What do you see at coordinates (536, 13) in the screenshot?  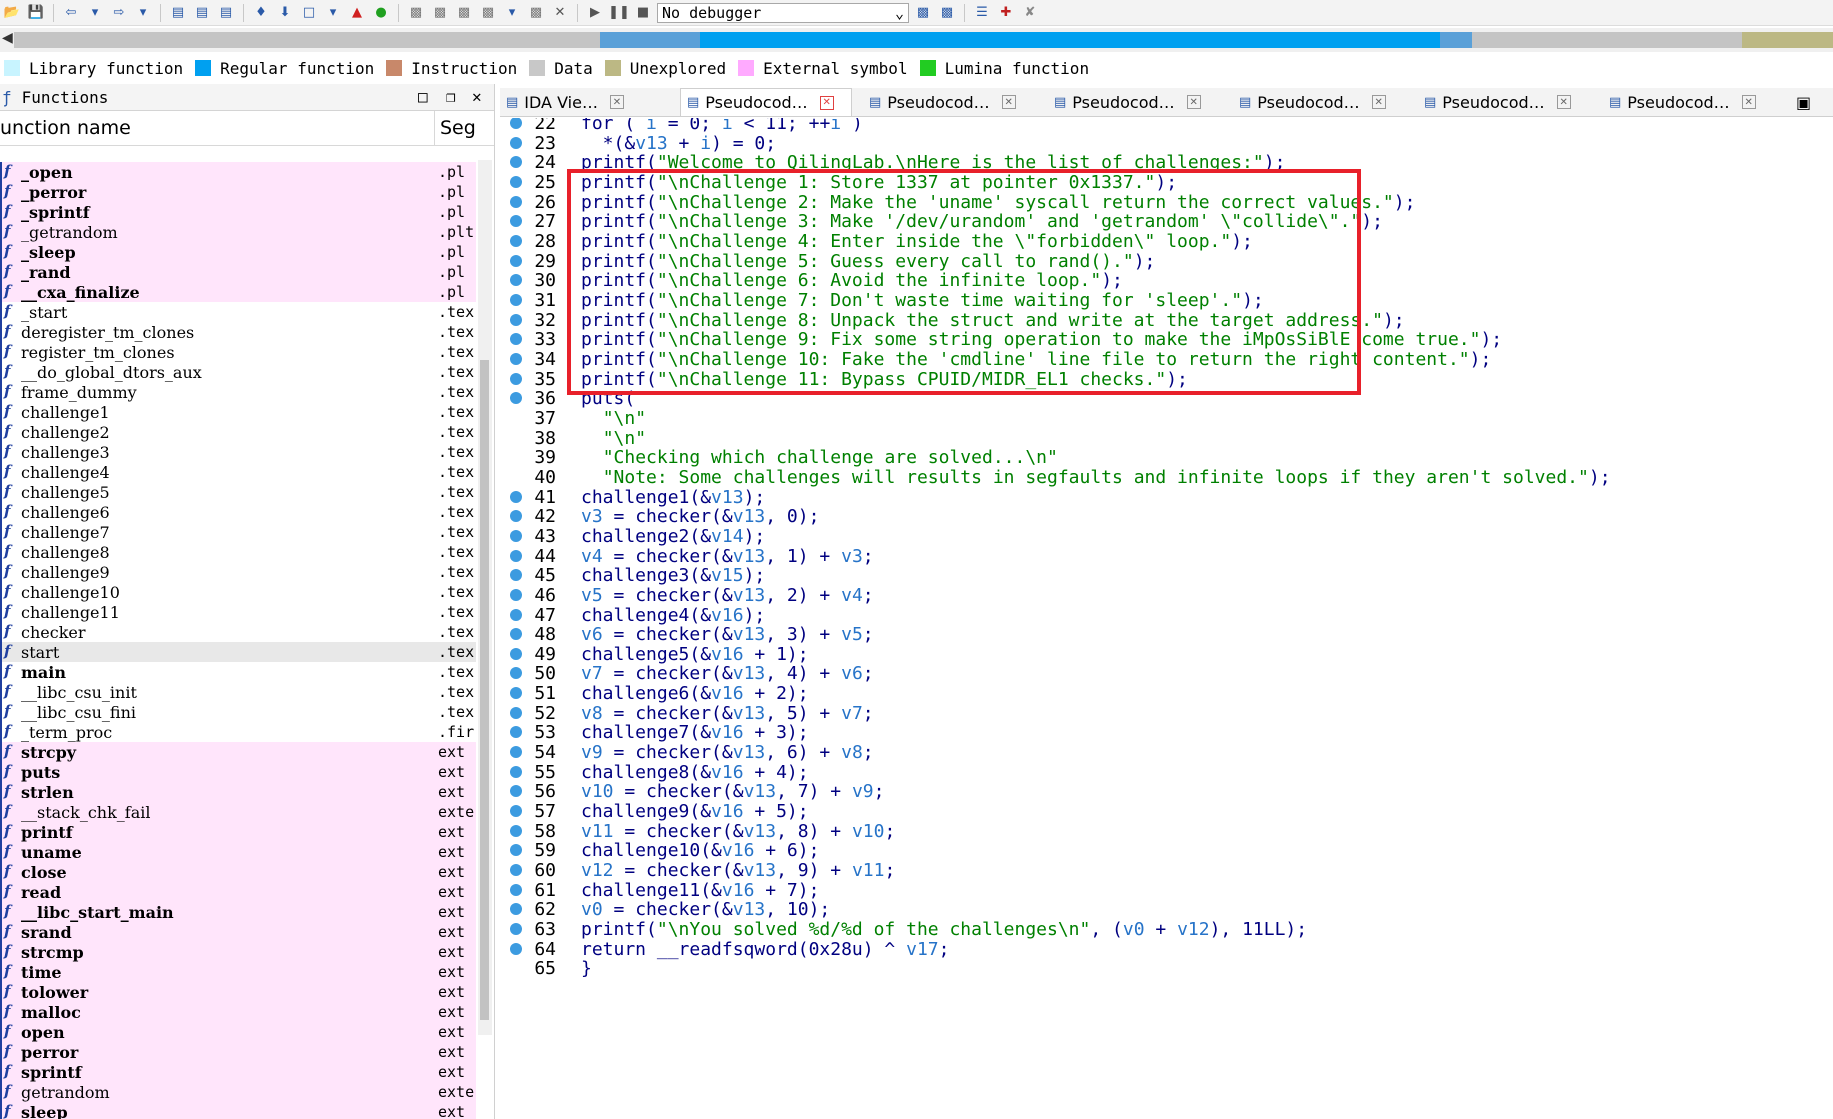 I see `recent-chart-icon: ▩` at bounding box center [536, 13].